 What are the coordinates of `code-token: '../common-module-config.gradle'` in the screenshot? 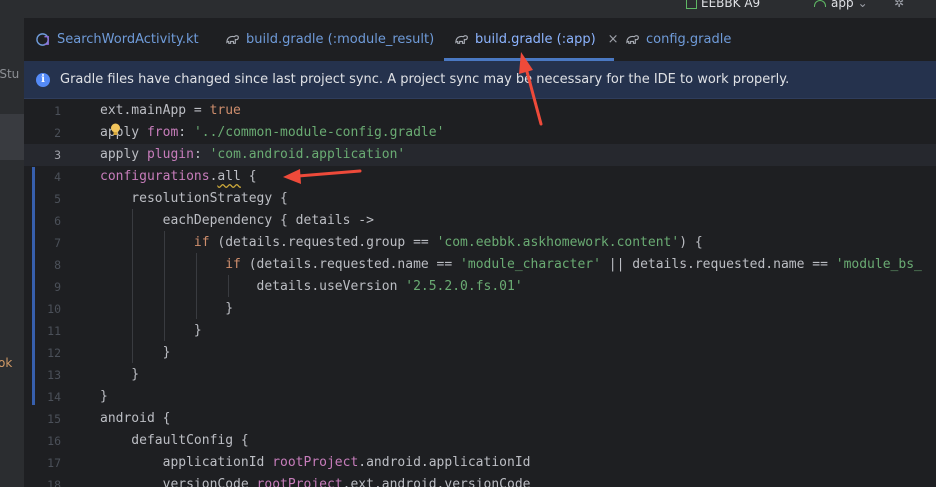 It's located at (319, 132).